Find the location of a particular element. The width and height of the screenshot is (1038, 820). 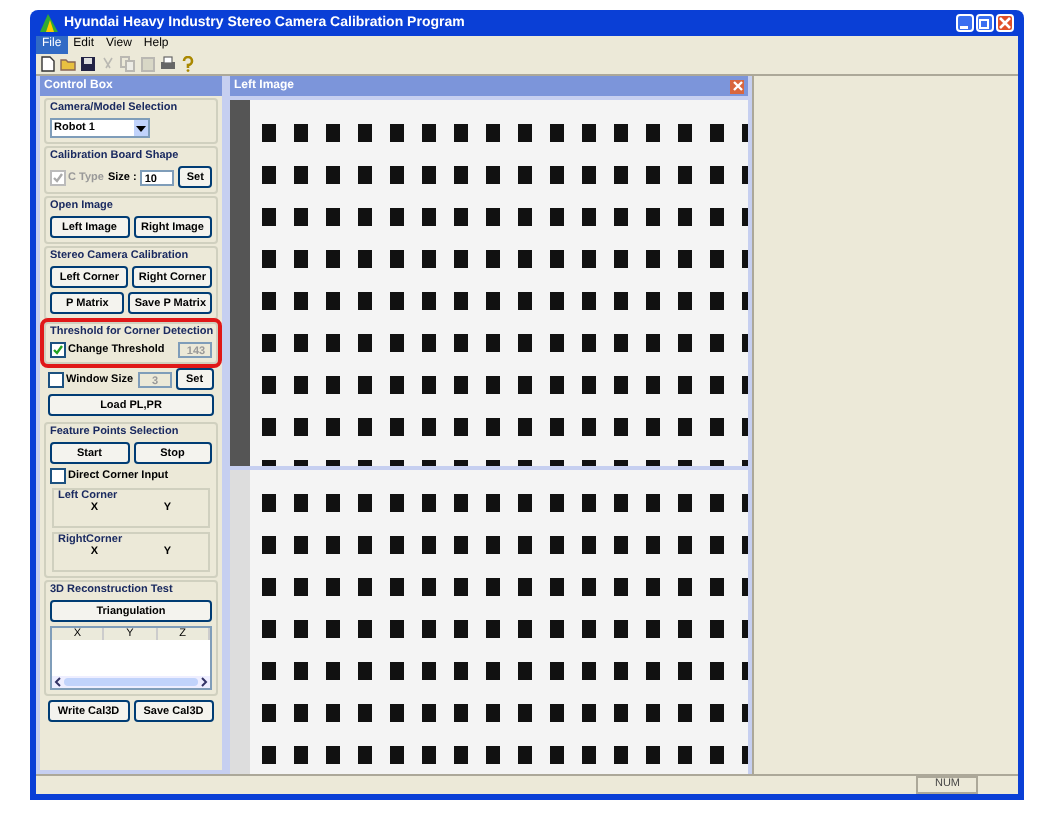

horizontal-scrollbar is located at coordinates (131, 682).